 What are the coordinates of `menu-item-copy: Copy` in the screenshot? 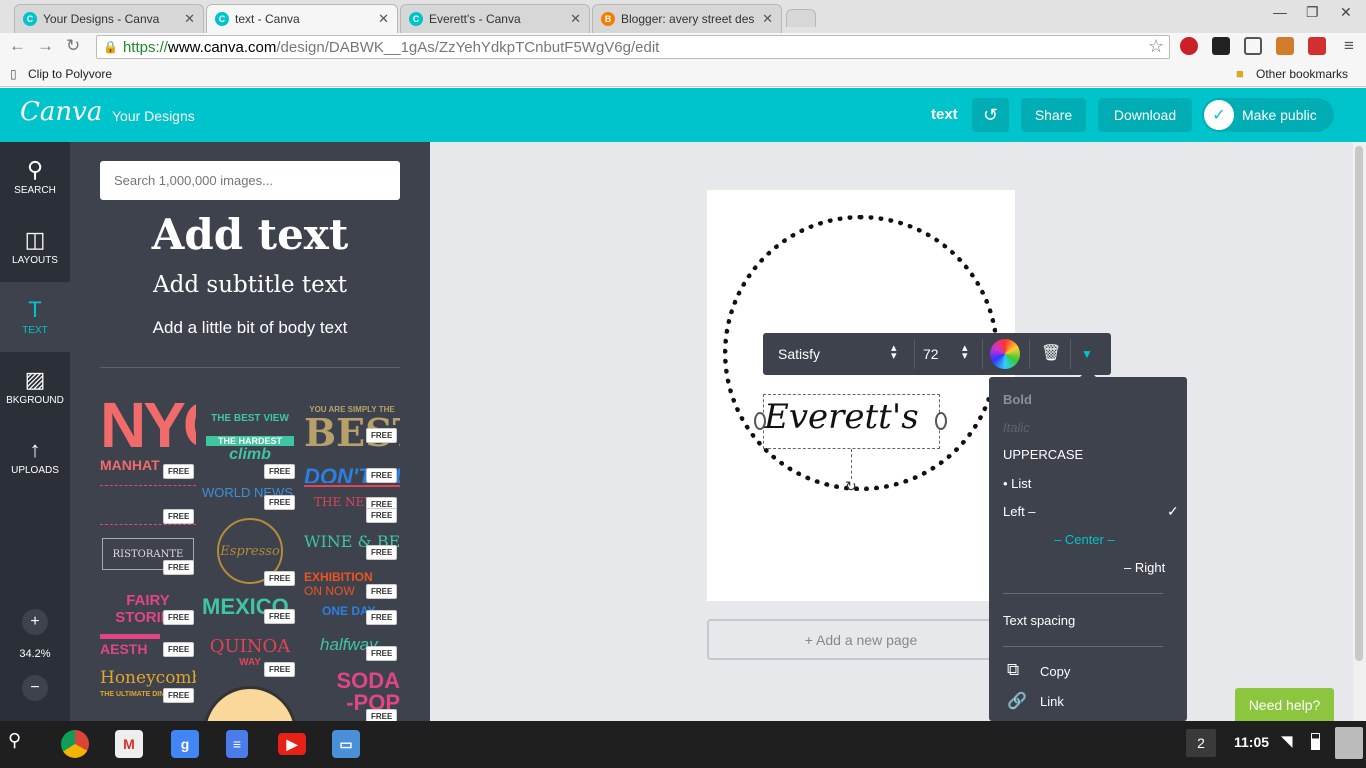 It's located at (1055, 671).